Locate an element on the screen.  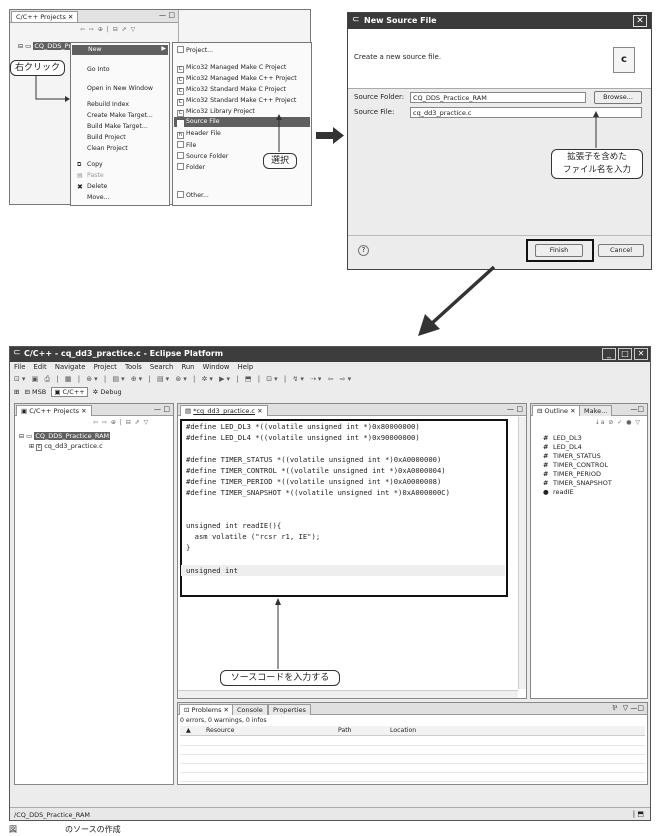
outline-item: # TIMER_PERIOD is located at coordinates (572, 474).